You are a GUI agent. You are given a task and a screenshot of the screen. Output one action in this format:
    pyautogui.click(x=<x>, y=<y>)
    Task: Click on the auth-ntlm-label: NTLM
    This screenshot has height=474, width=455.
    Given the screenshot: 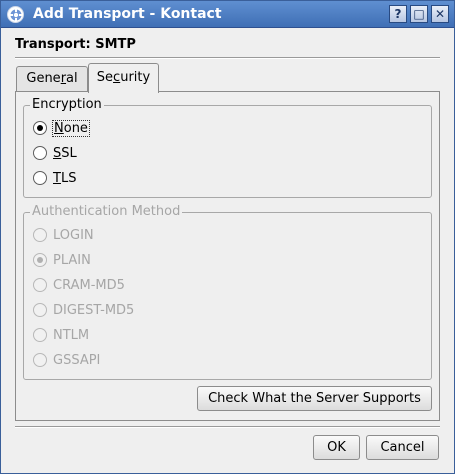 What is the action you would take?
    pyautogui.click(x=71, y=335)
    